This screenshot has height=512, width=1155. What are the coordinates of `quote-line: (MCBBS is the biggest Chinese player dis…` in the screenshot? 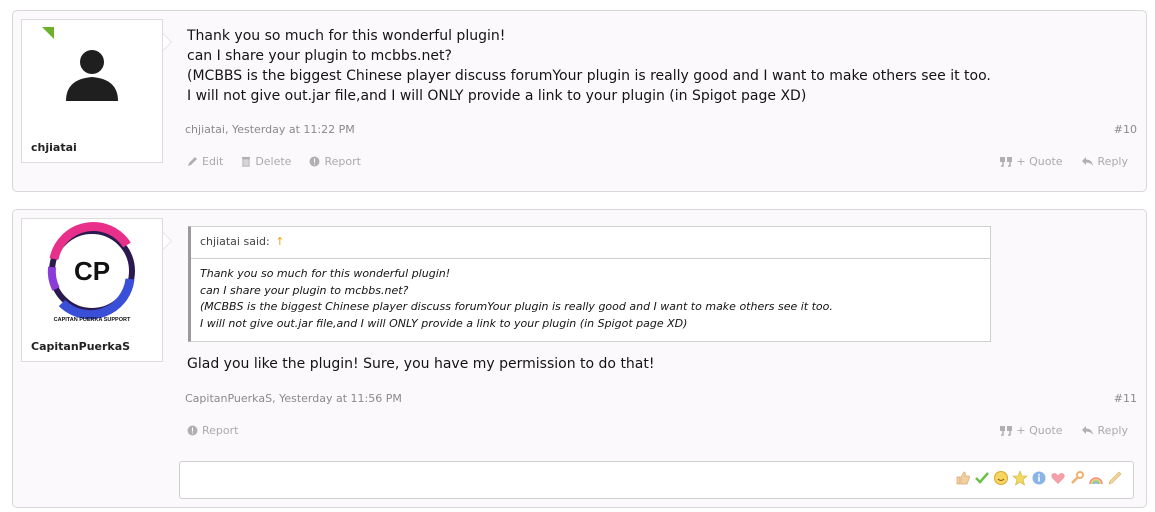 It's located at (516, 306).